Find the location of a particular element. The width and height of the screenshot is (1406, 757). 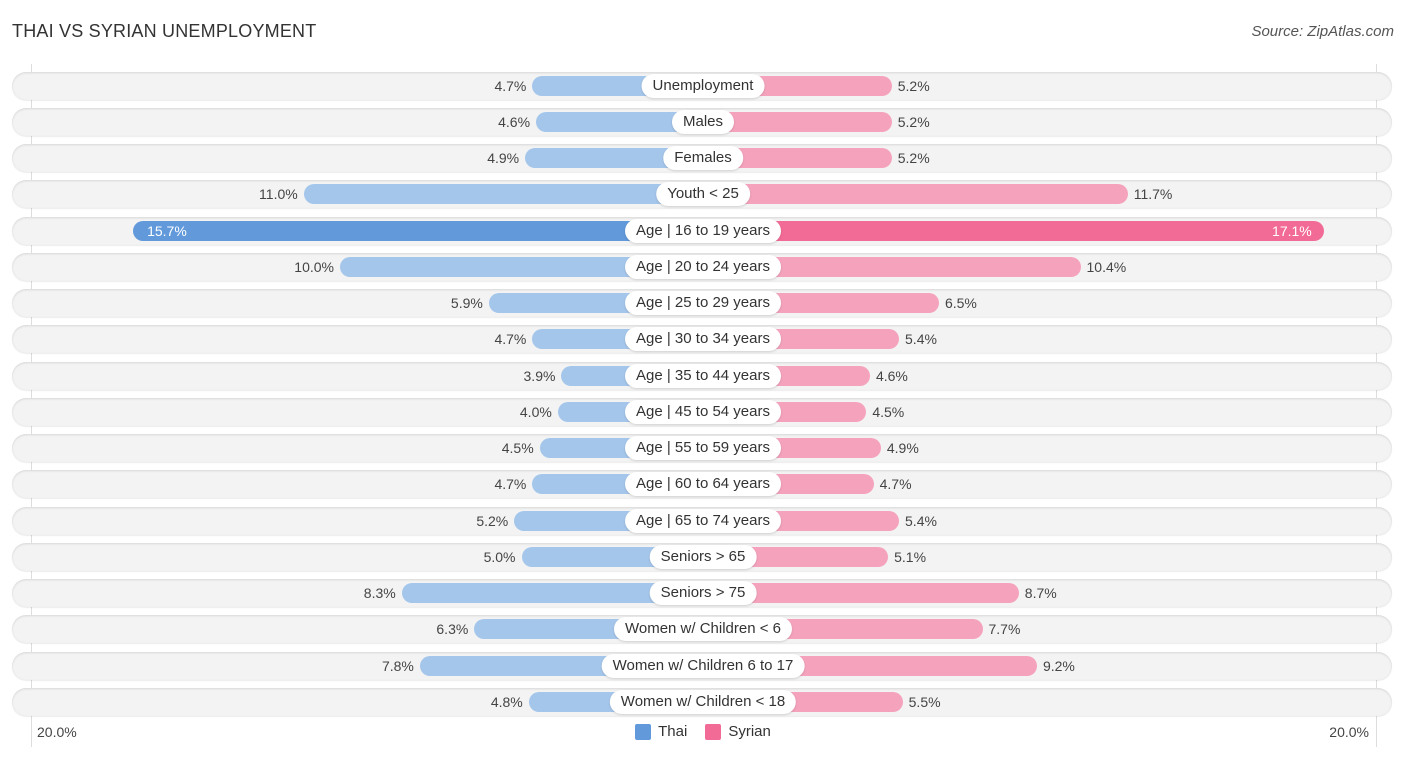

data-label-thai: 5.0% is located at coordinates (499, 556).